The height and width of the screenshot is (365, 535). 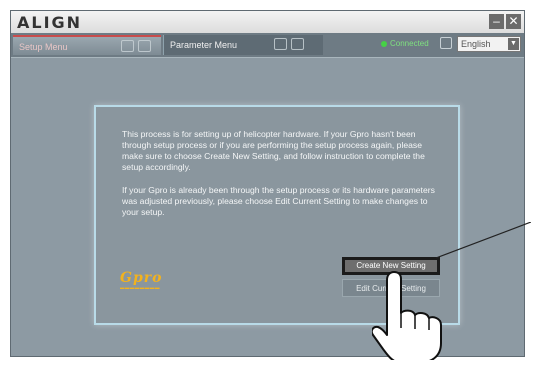 What do you see at coordinates (446, 43) in the screenshot?
I see `globe-icon` at bounding box center [446, 43].